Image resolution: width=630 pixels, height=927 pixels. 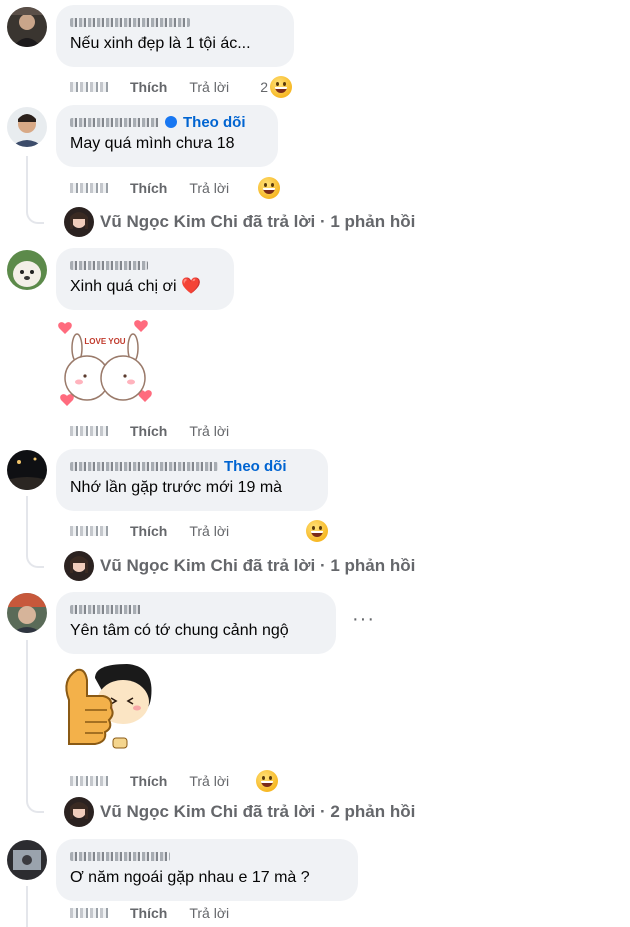 I want to click on reaction-count: 2, so click(x=264, y=87).